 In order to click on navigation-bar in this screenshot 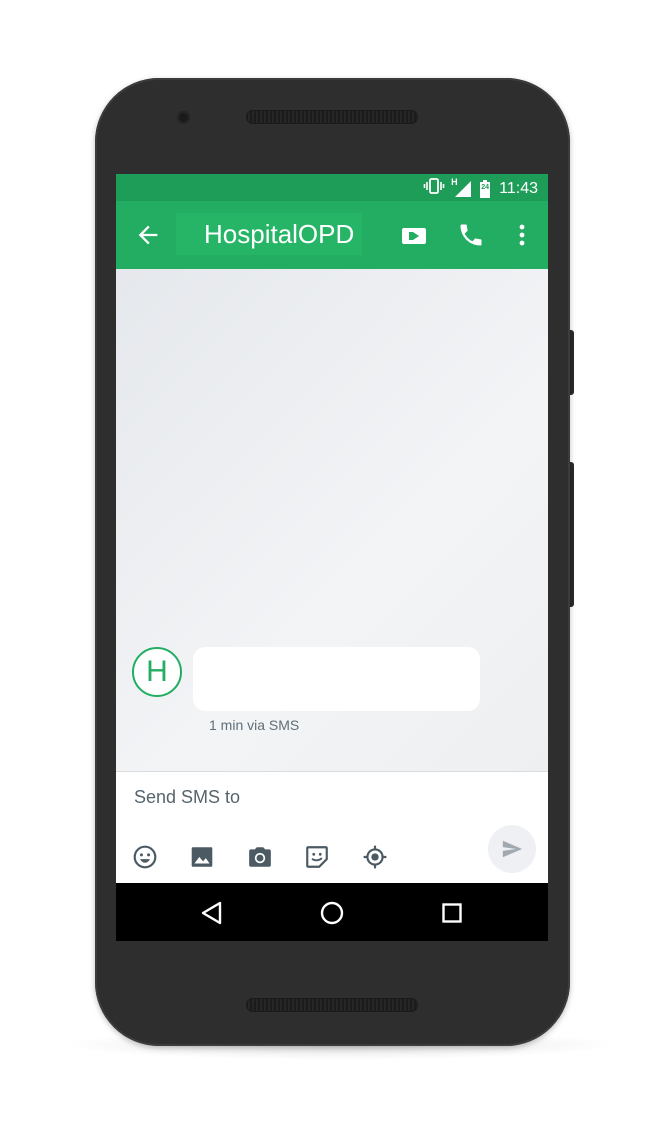, I will do `click(332, 912)`.